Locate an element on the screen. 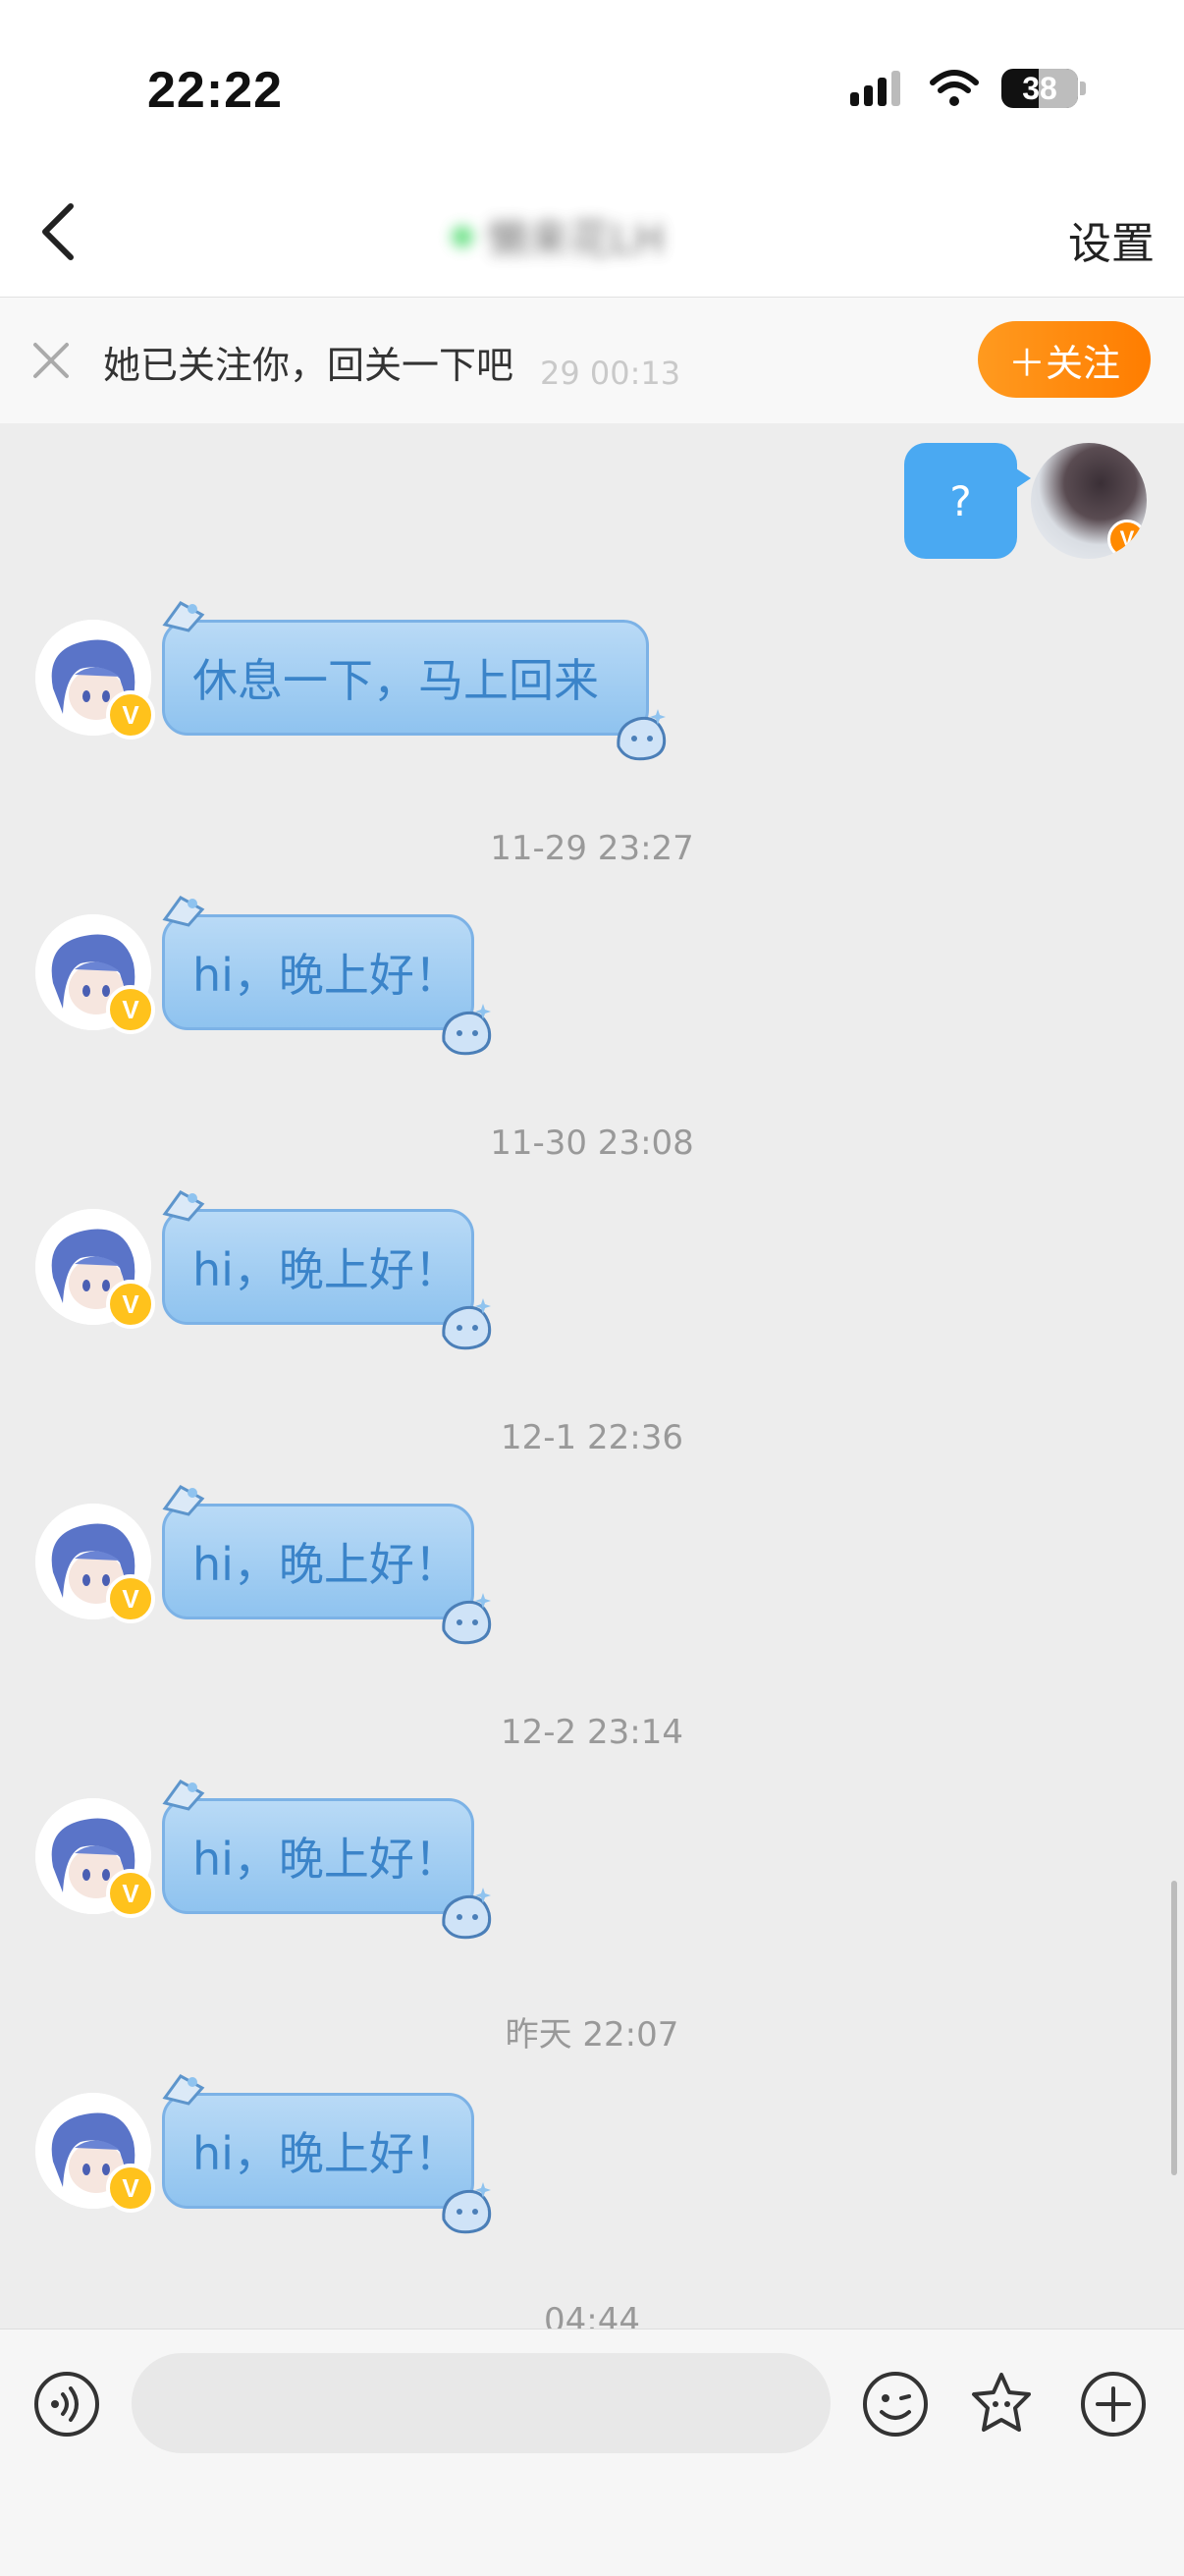 The width and height of the screenshot is (1184, 2576). timestamp: 11-30 23:08 is located at coordinates (592, 1143).